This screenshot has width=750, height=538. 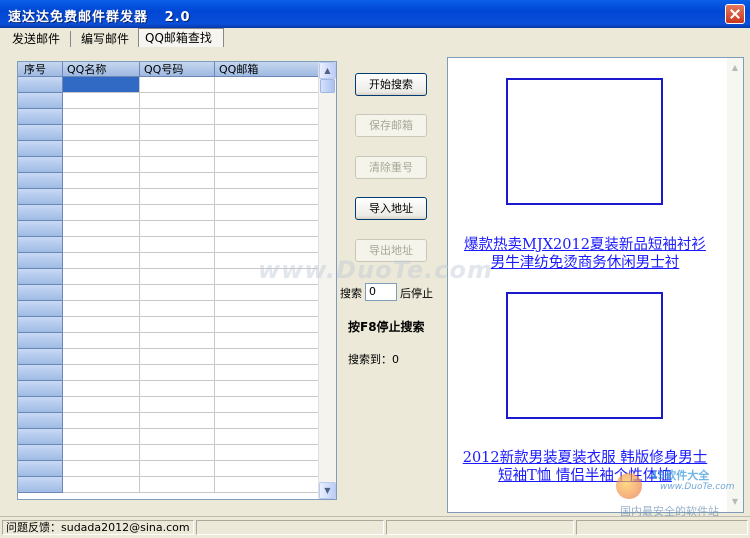 What do you see at coordinates (101, 69) in the screenshot?
I see `column-header-qq-name: QQ名称` at bounding box center [101, 69].